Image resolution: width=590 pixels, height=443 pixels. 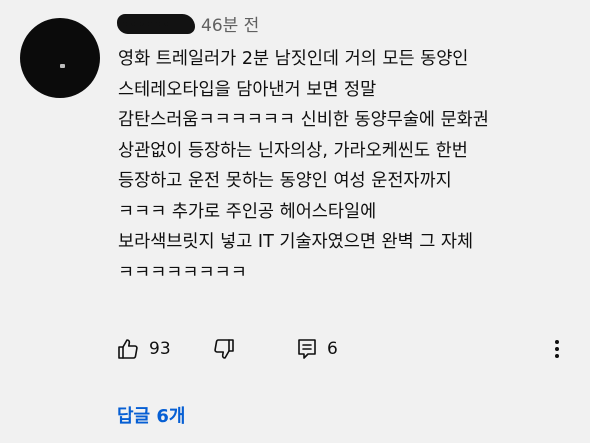 I want to click on comment-actions-bar: 93 6, so click(x=351, y=349).